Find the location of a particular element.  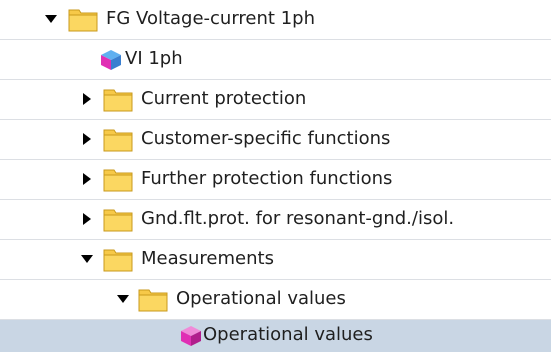

tree-node-operational-values-folder: Operational values is located at coordinates (275, 300).